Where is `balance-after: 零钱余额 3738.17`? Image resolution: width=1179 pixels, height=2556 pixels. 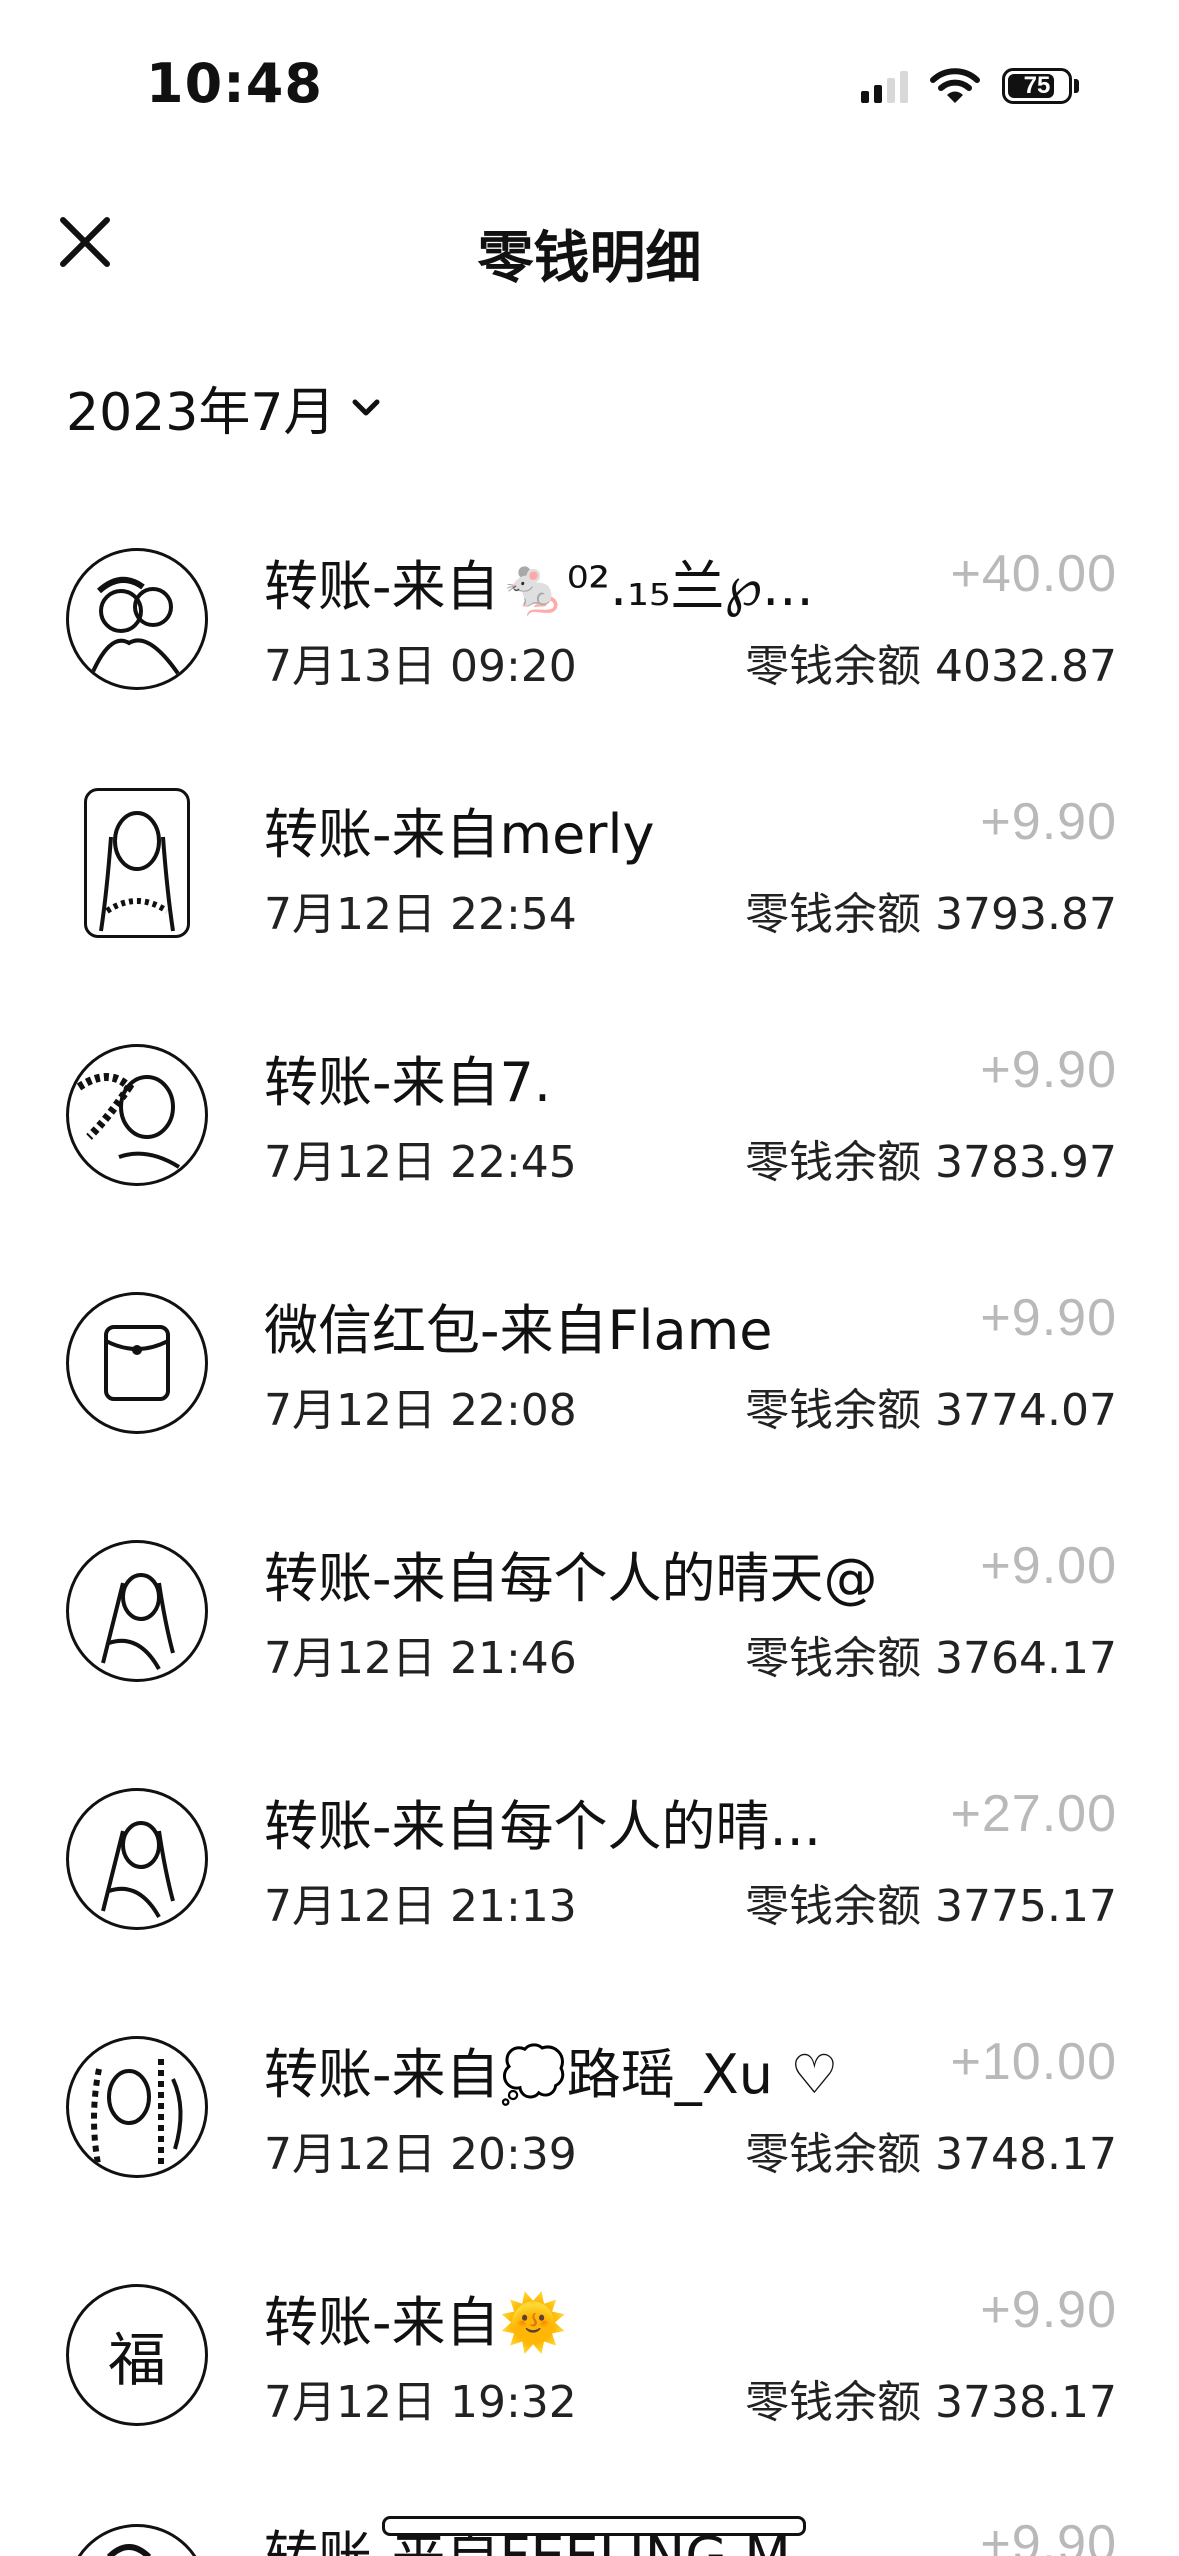
balance-after: 零钱余额 3738.17 is located at coordinates (931, 2402).